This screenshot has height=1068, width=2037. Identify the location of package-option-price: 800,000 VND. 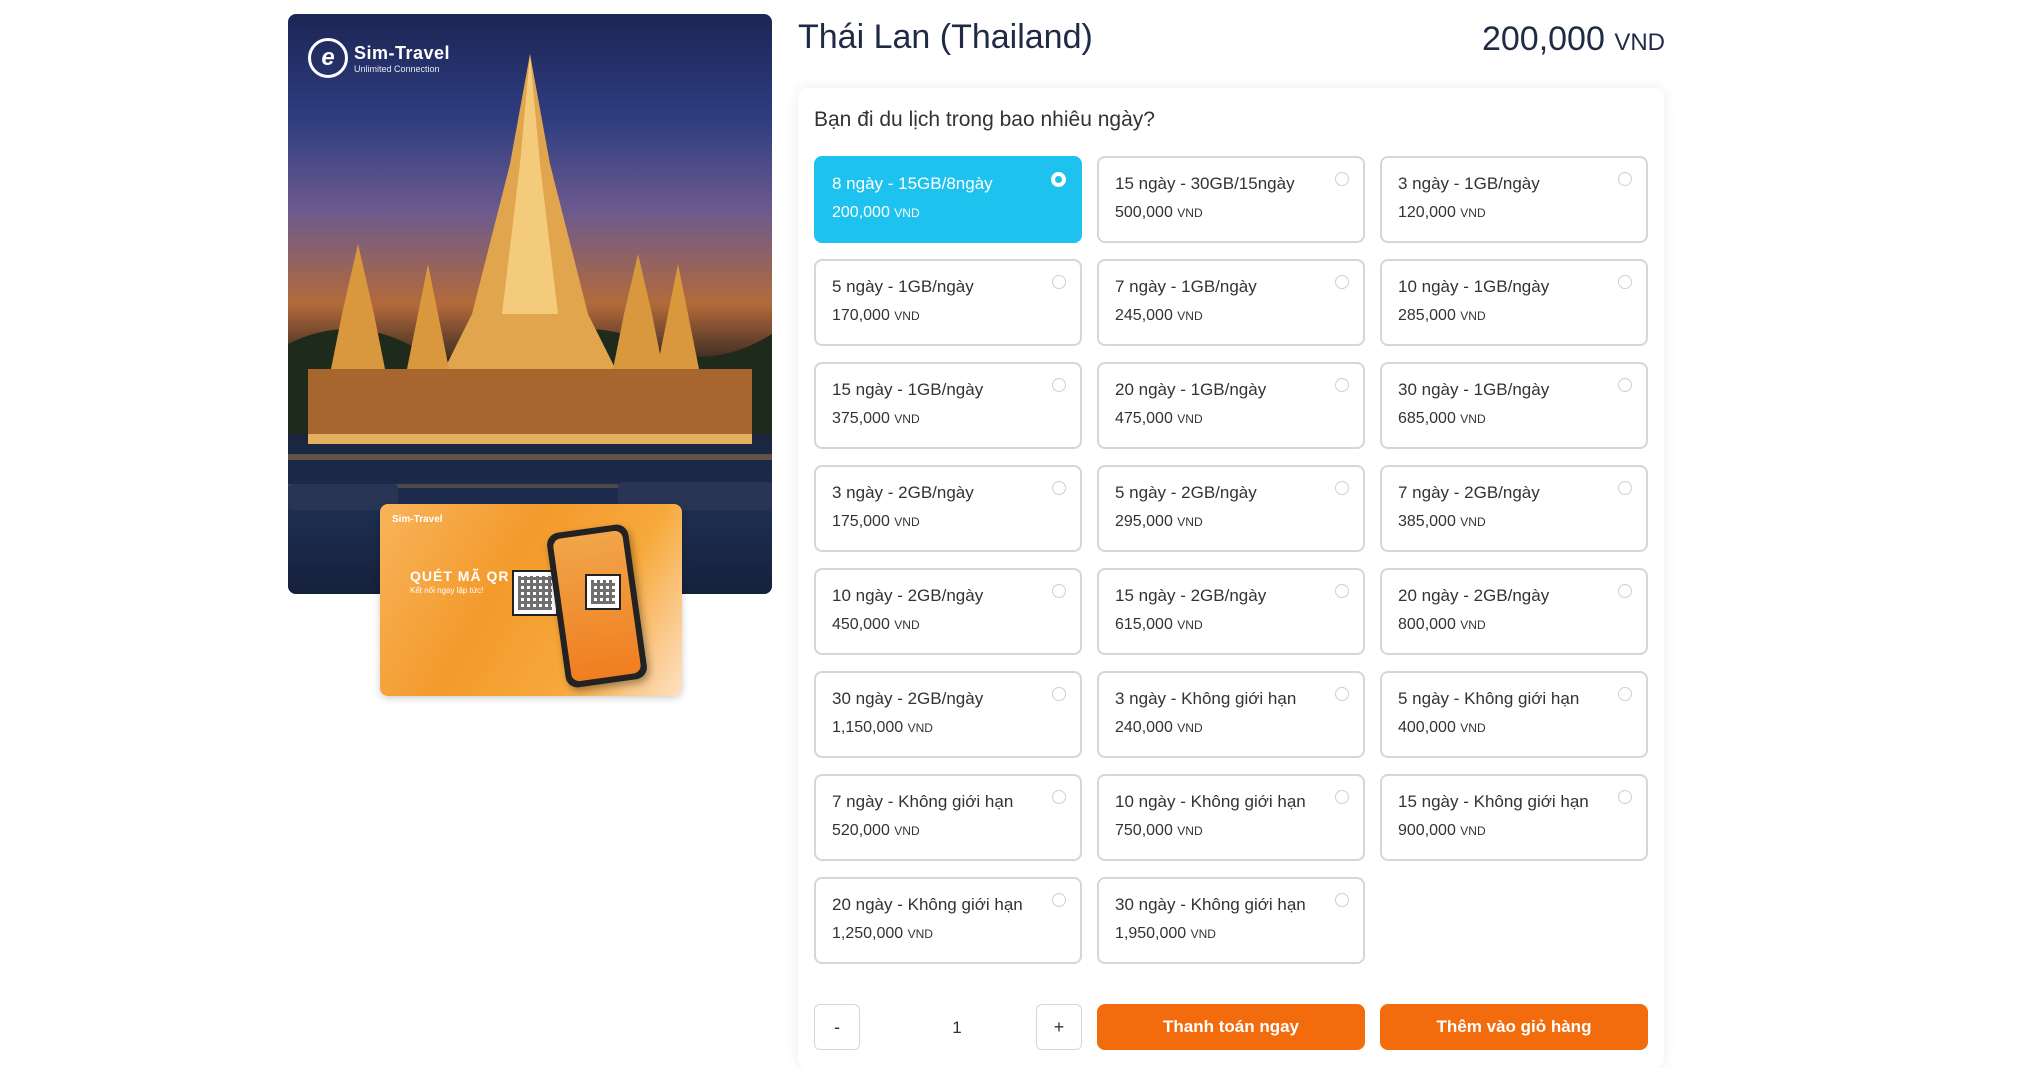
(1514, 625).